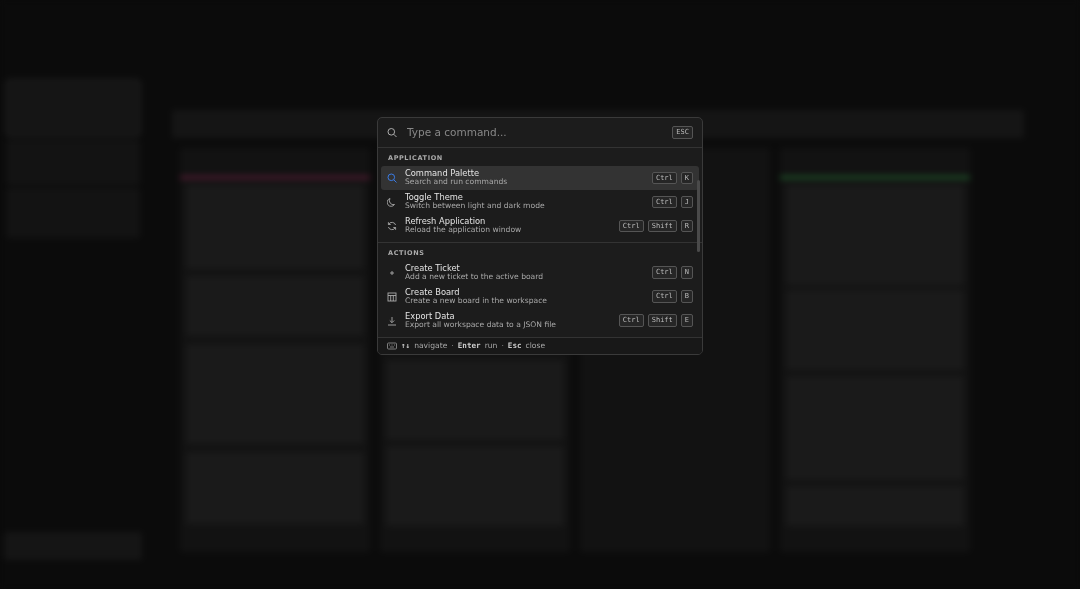  I want to click on scrollbar-thumb, so click(698, 216).